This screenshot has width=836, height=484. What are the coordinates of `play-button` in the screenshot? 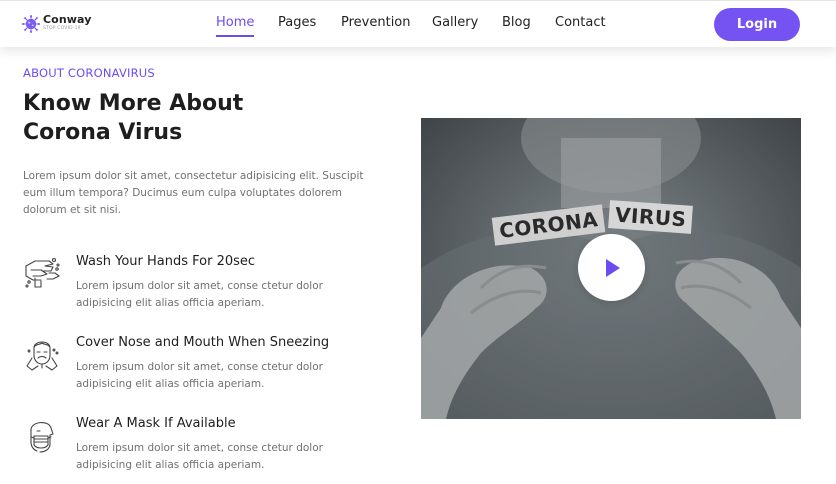 It's located at (611, 267).